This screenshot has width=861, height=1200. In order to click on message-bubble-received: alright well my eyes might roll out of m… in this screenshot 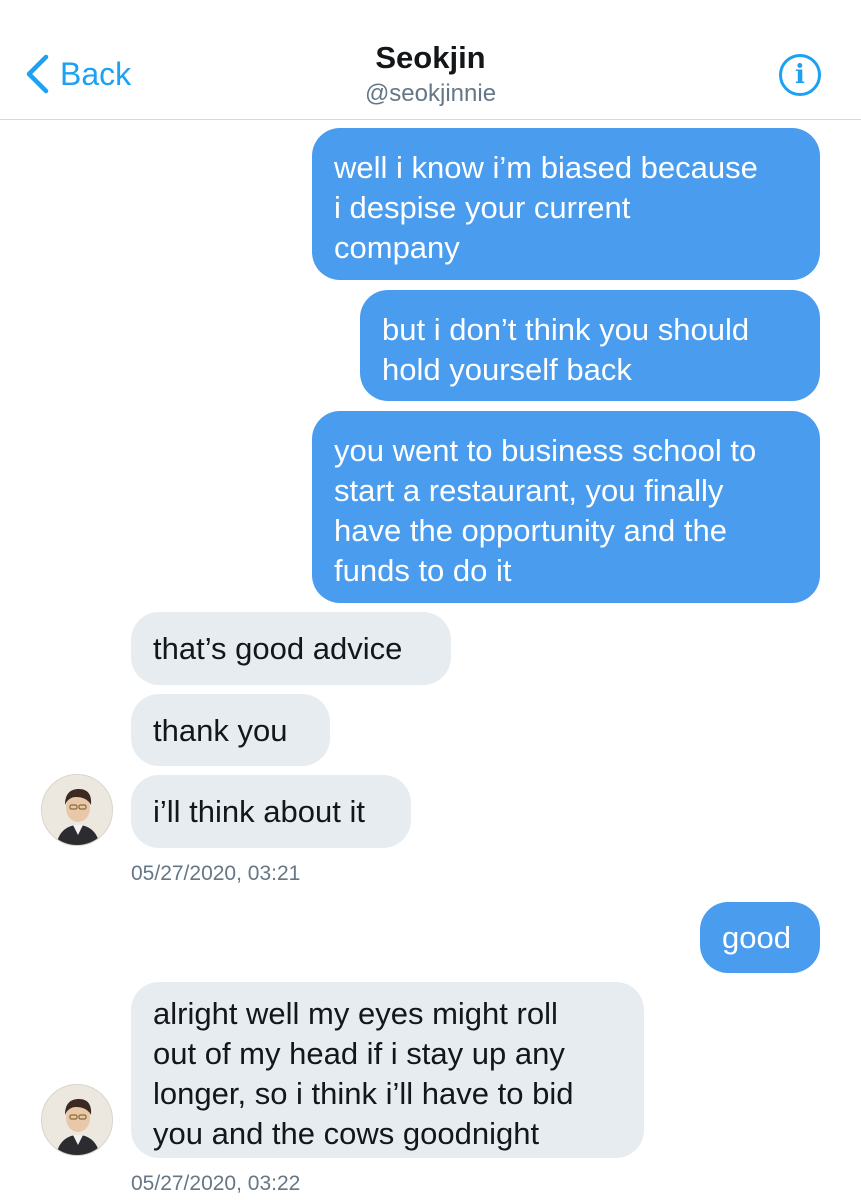, I will do `click(387, 1070)`.